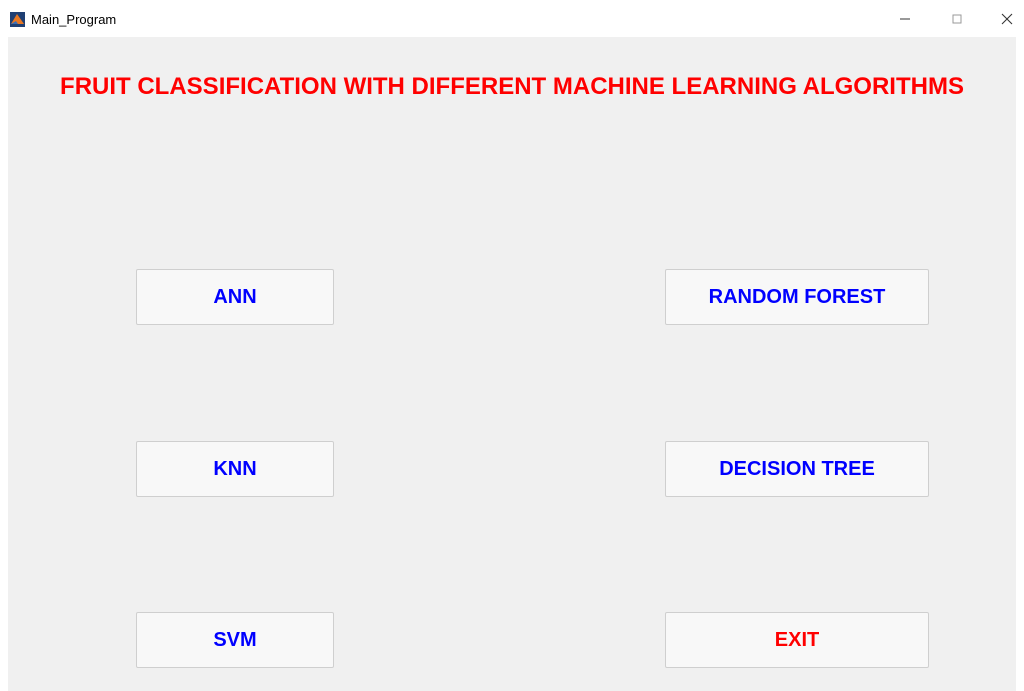  What do you see at coordinates (235, 297) in the screenshot?
I see `ann-button: ANN` at bounding box center [235, 297].